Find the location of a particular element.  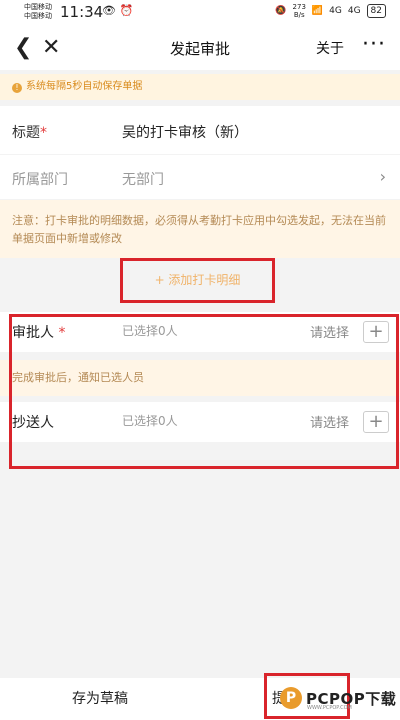

watermark-sub: WWW.PCPOP.COM is located at coordinates (329, 708).